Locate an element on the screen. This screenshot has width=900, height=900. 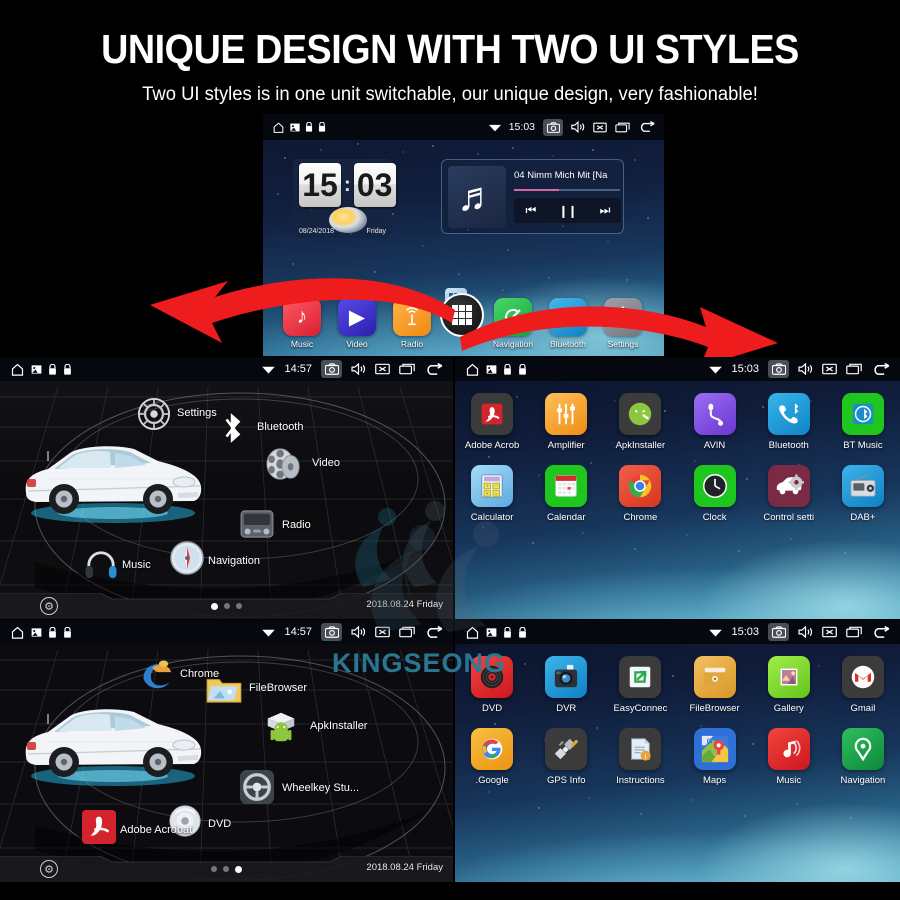
app-item-maps: G Maps is located at coordinates (714, 757).